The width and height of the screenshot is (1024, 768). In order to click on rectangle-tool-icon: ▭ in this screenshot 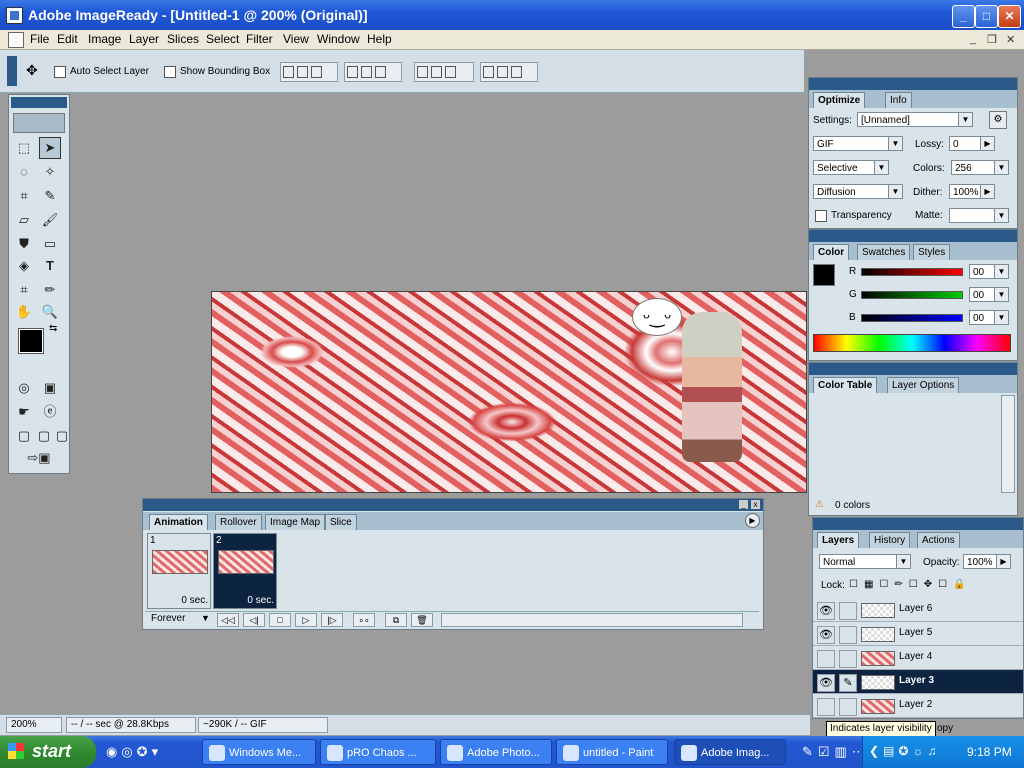, I will do `click(50, 244)`.